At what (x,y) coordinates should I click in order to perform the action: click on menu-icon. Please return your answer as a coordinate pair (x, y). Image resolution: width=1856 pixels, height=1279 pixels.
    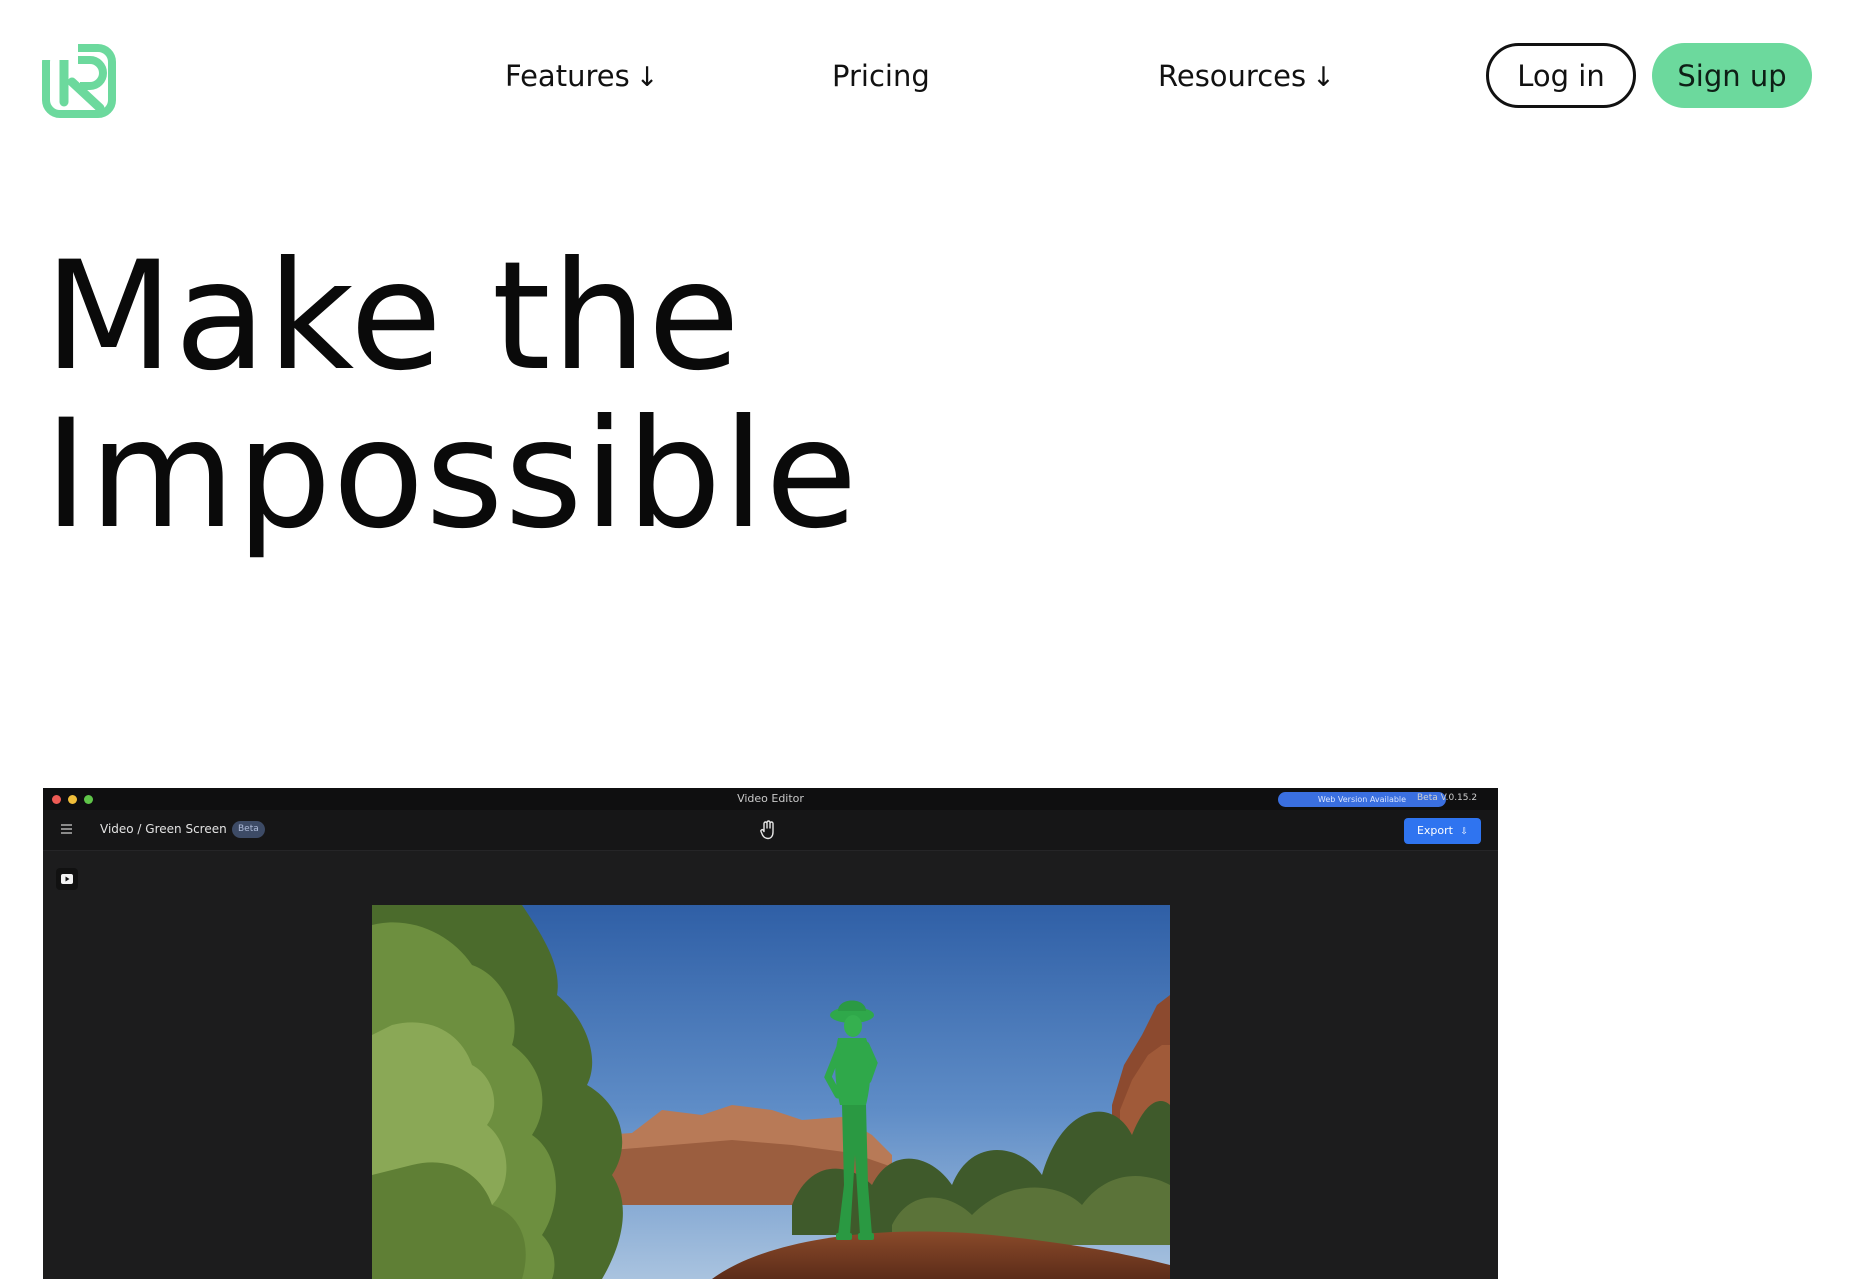
    Looking at the image, I should click on (66, 829).